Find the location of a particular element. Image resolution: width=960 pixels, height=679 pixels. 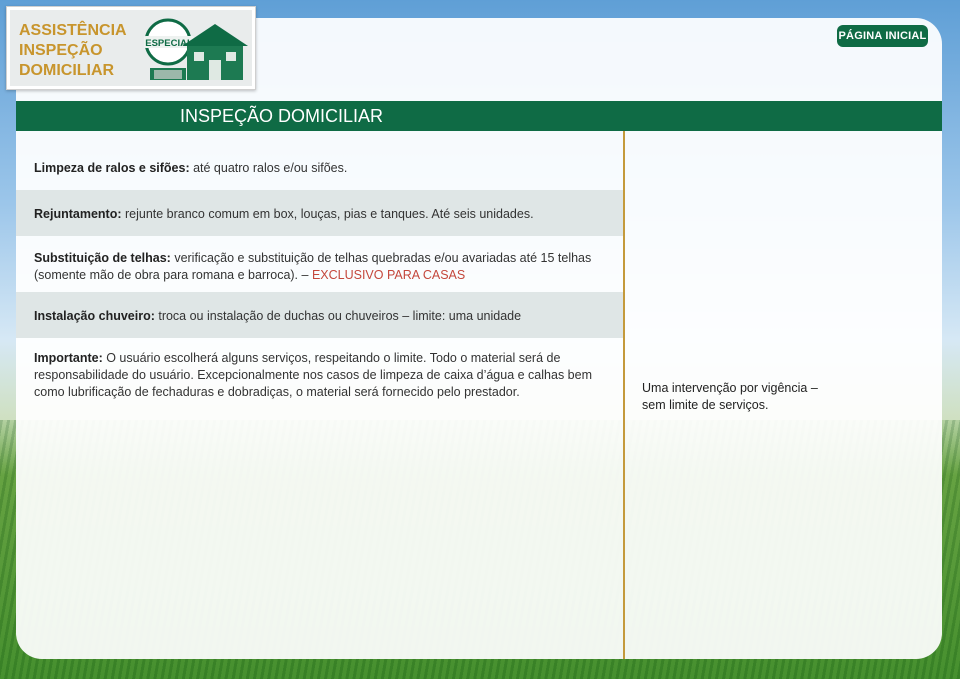

title-bar: INSPEÇÃO DOMICILIAR is located at coordinates (479, 116).